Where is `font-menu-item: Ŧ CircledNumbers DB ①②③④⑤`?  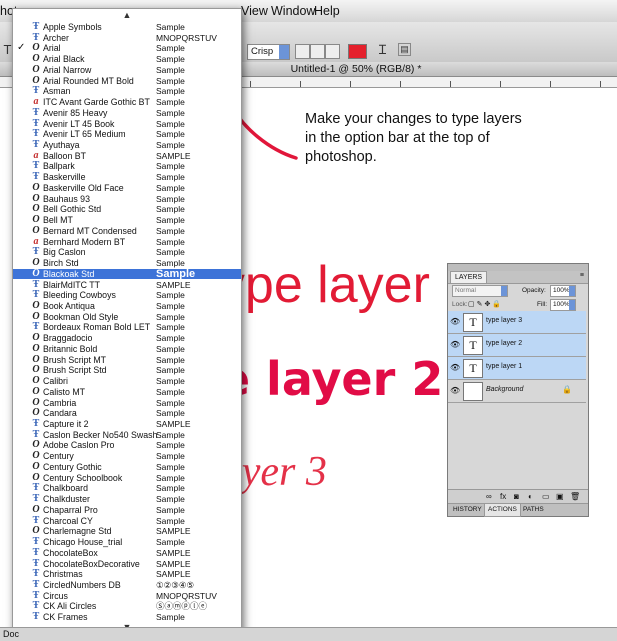
font-menu-item: Ŧ CircledNumbers DB ①②③④⑤ is located at coordinates (127, 585).